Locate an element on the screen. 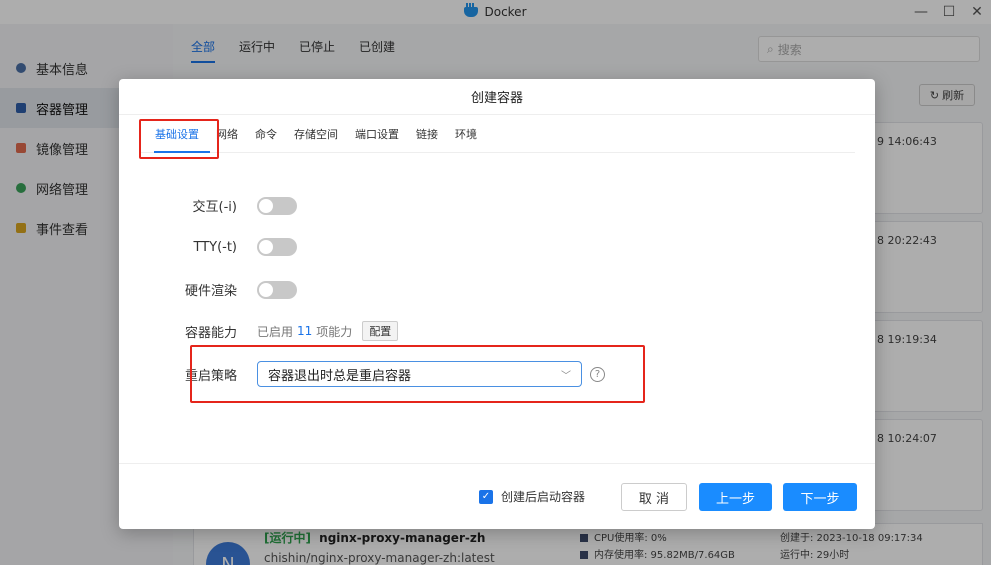 The height and width of the screenshot is (565, 991). row-tty: TTY(-t) is located at coordinates (497, 247).